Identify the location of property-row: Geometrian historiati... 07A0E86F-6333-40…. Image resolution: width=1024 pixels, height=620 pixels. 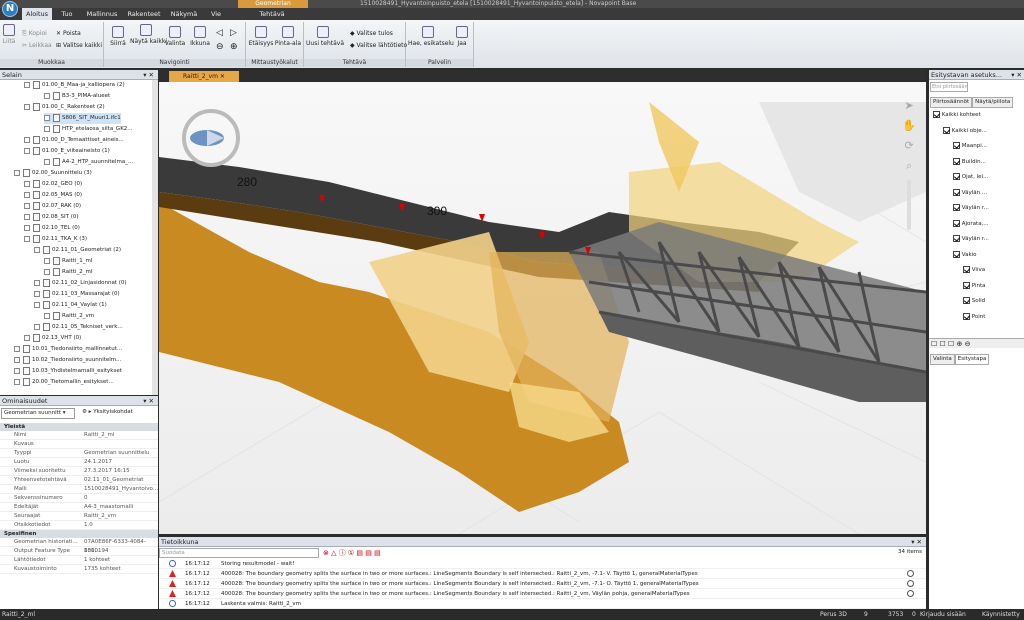
(79, 546).